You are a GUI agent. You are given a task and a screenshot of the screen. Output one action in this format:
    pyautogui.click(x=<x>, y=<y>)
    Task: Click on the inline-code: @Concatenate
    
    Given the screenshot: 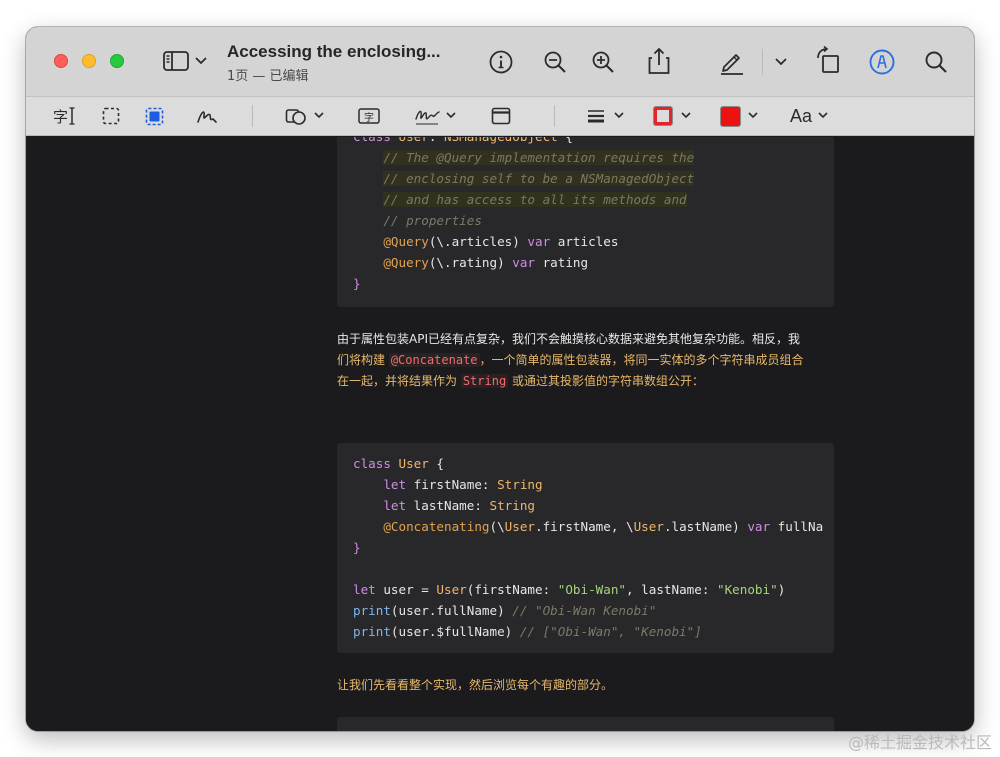 What is the action you would take?
    pyautogui.click(x=434, y=360)
    